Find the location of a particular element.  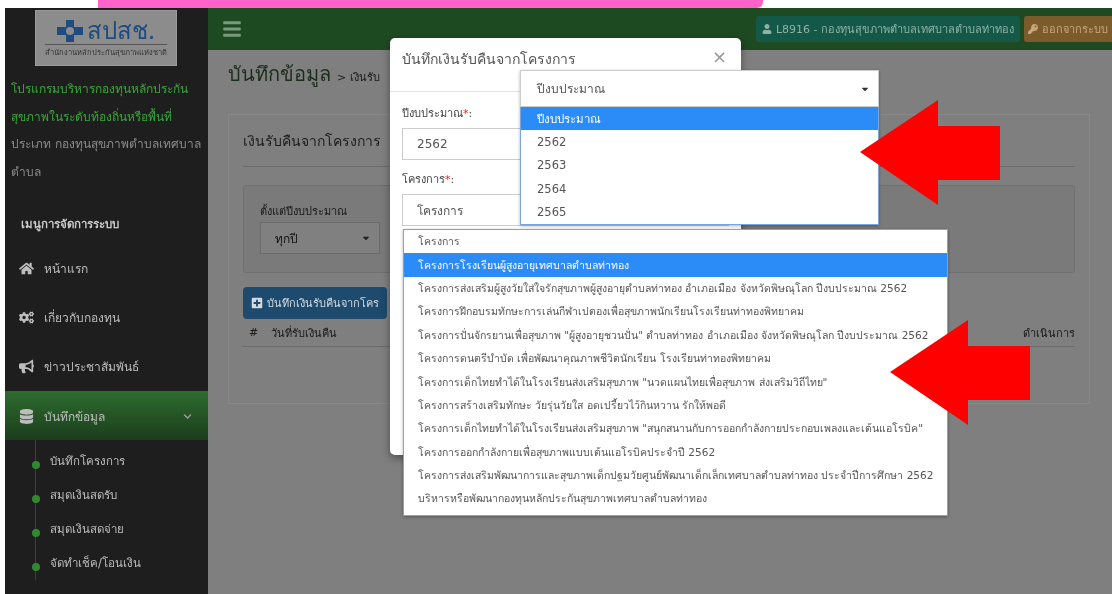

program-title: โปรแกรมบริหารกองทุนหลักประกัน is located at coordinates (100, 90).